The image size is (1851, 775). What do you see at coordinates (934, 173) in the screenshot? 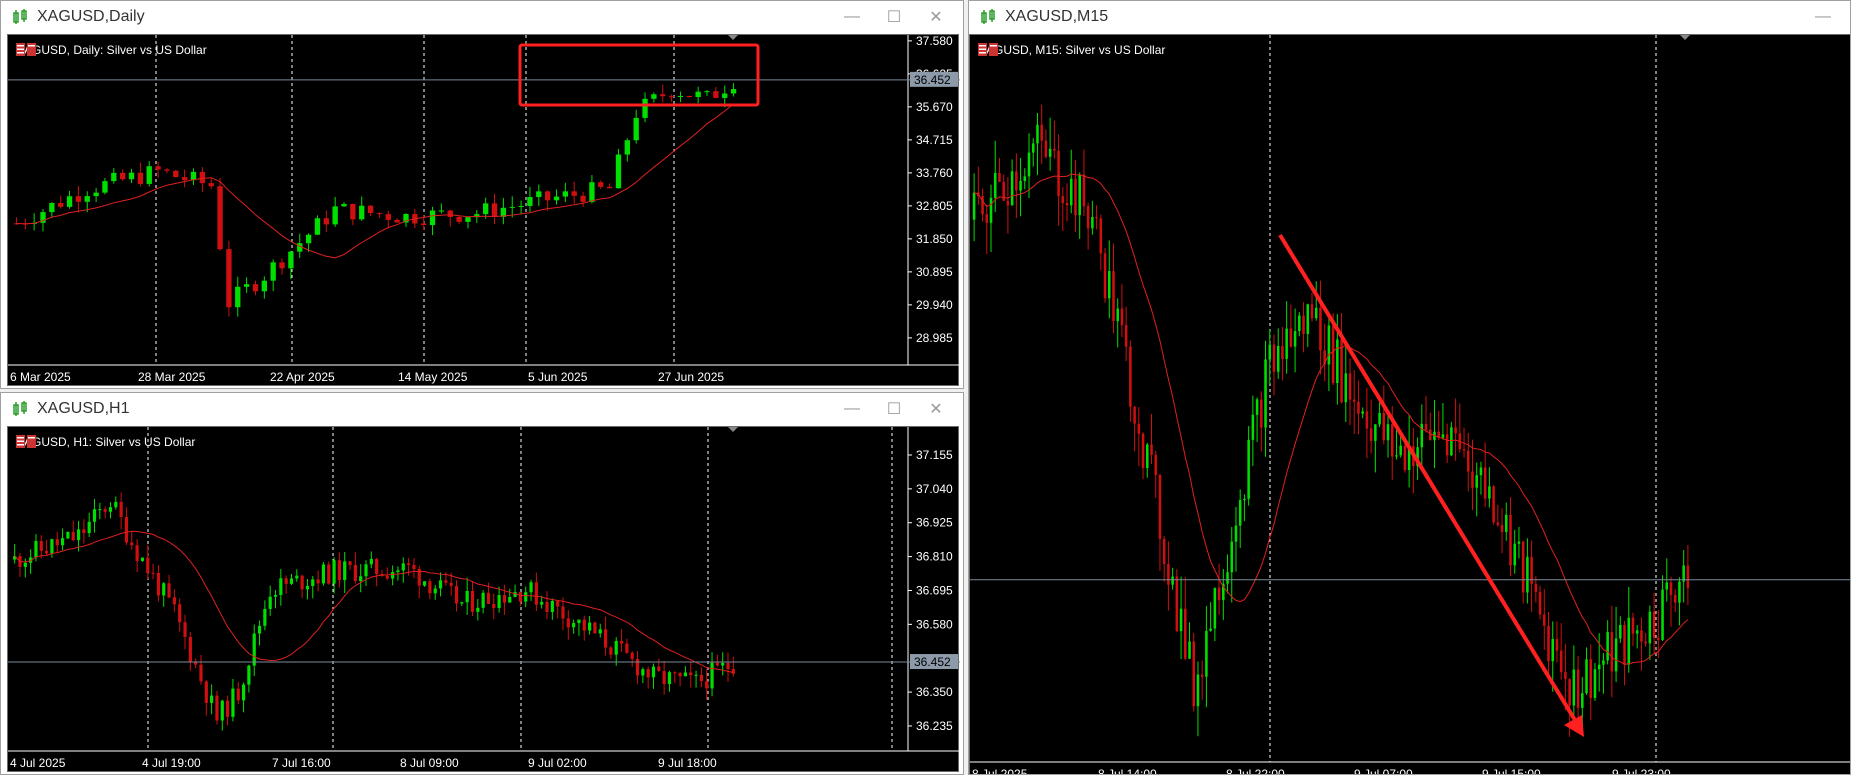
I see `price-tick-label: 33.760` at bounding box center [934, 173].